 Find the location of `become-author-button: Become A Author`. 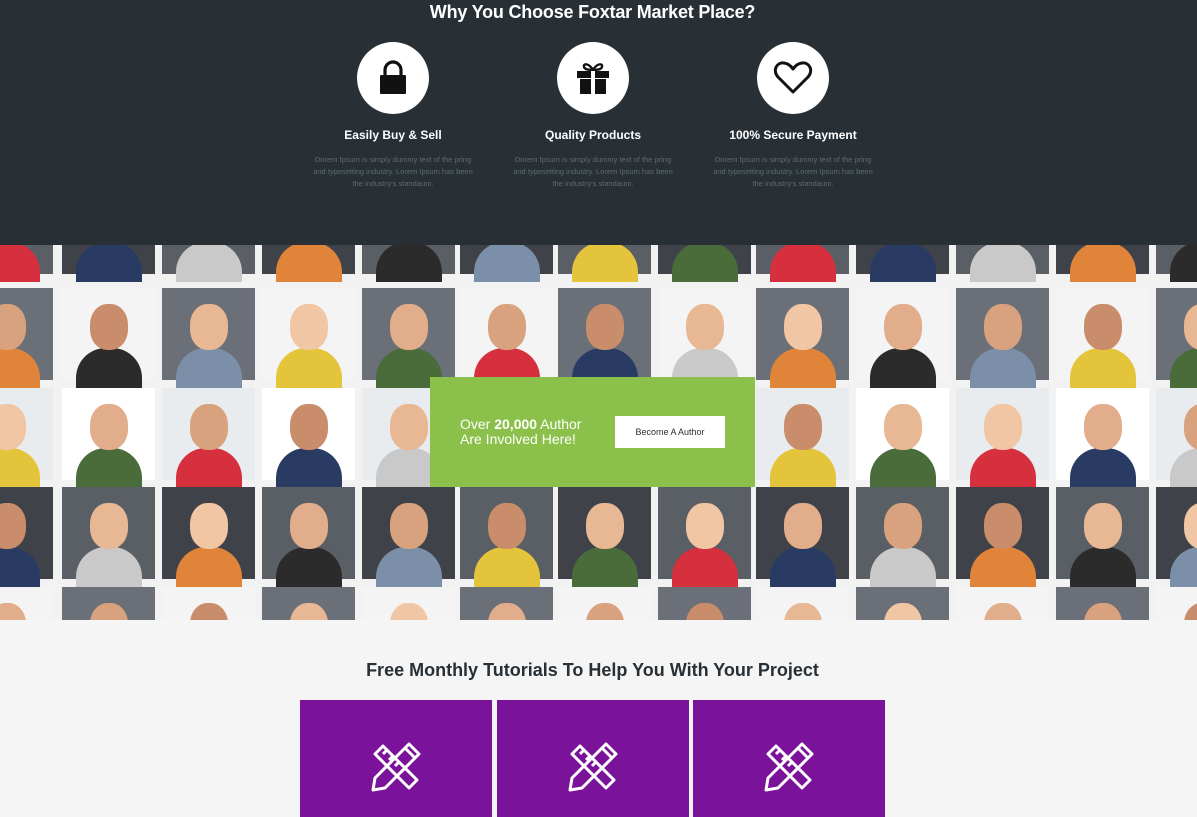

become-author-button: Become A Author is located at coordinates (670, 432).